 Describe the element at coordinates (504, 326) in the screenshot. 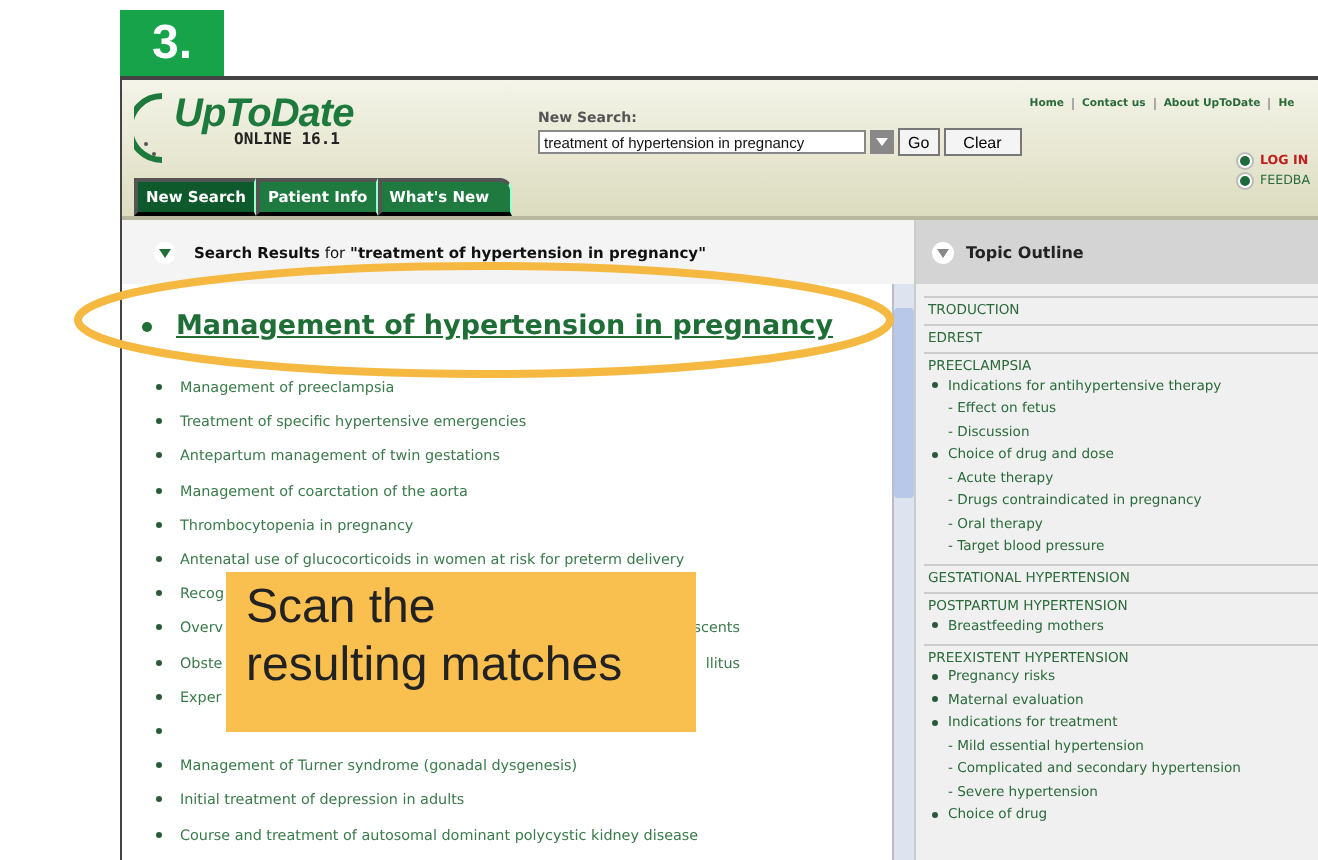

I see `top-result-link: Management of hypertension in pregnancy` at that location.